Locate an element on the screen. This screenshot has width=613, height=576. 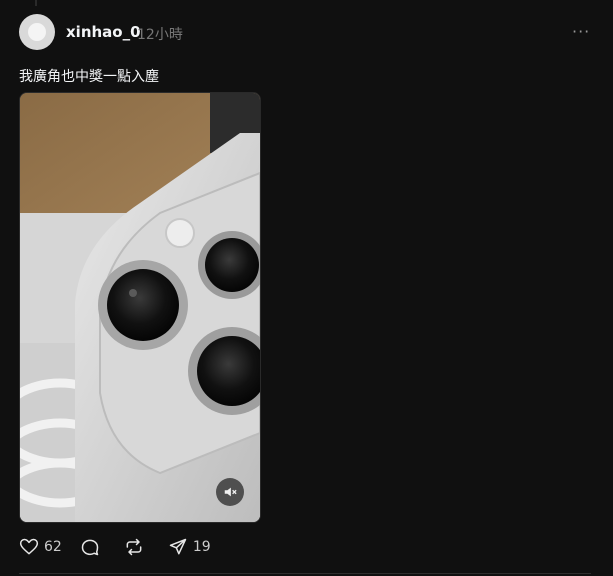
more-options-button: ··· is located at coordinates (581, 31).